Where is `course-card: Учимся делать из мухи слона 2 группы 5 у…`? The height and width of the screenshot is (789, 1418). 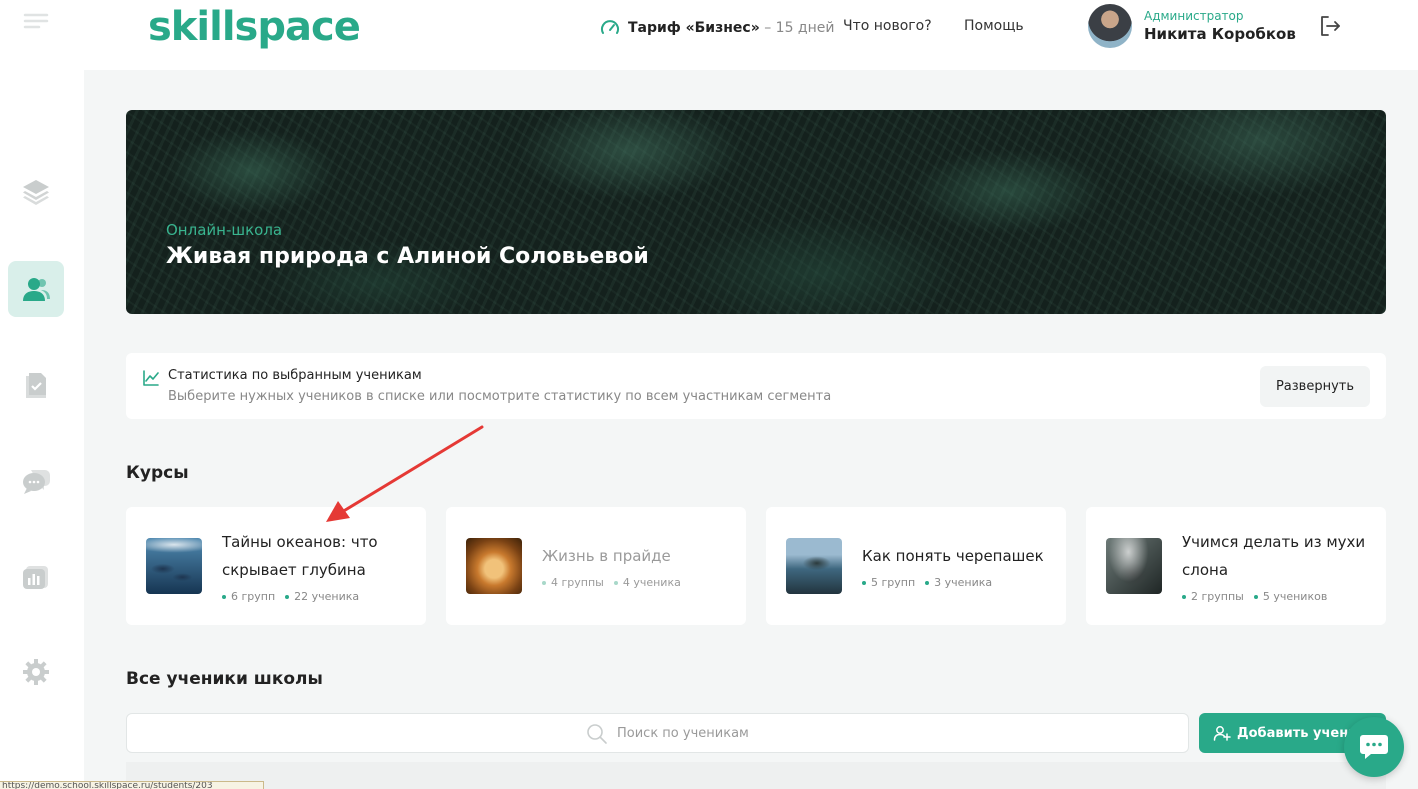 course-card: Учимся делать из мухи слона 2 группы 5 у… is located at coordinates (1236, 566).